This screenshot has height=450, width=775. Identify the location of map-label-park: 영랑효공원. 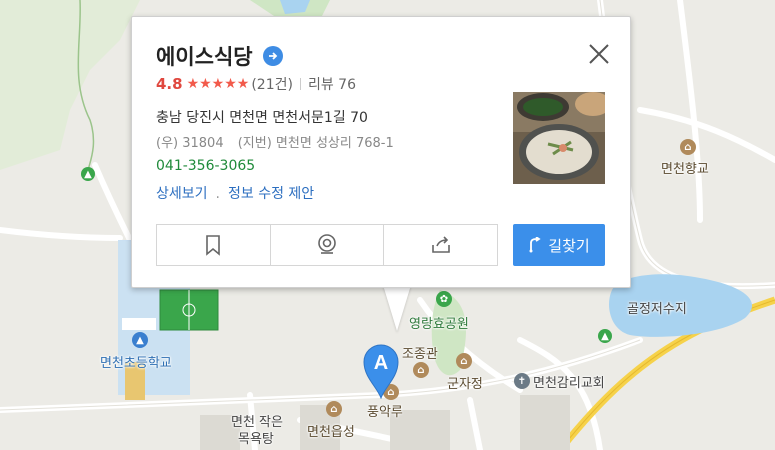
(439, 322).